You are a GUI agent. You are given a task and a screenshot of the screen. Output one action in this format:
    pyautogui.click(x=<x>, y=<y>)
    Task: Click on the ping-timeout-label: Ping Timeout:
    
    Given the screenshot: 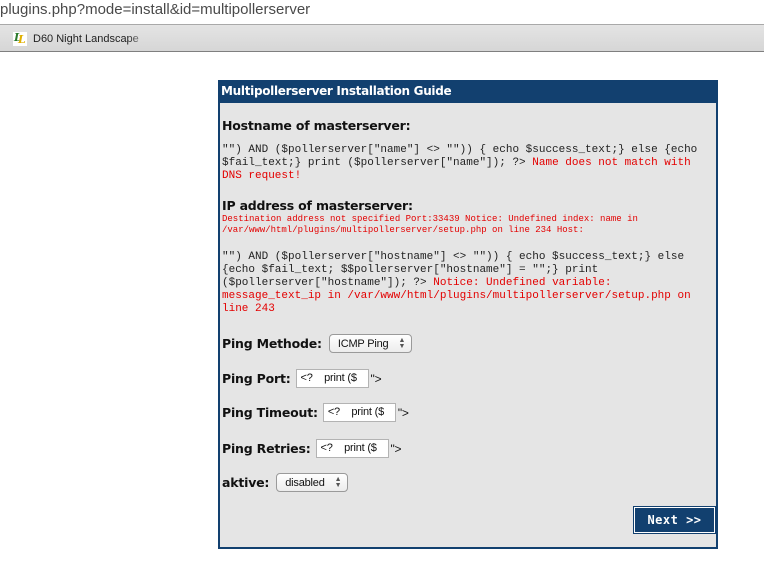 What is the action you would take?
    pyautogui.click(x=270, y=412)
    